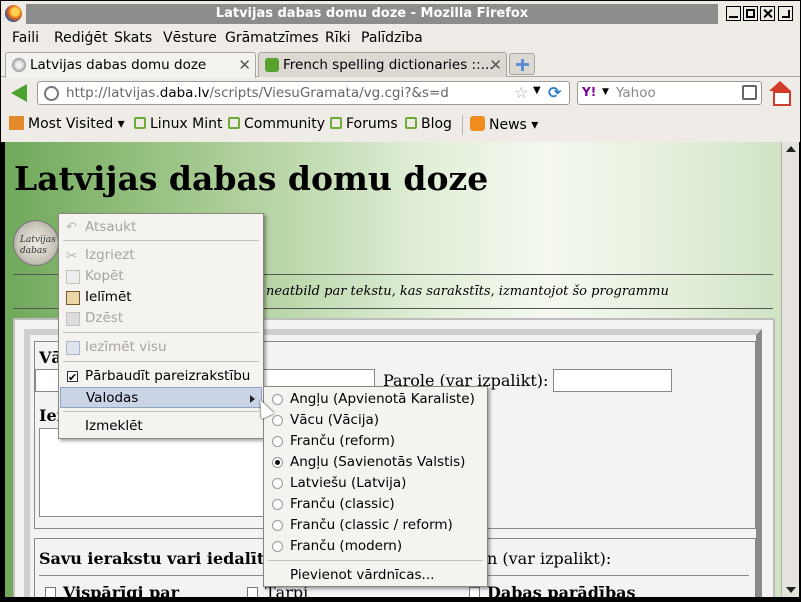  I want to click on search-icon, so click(749, 92).